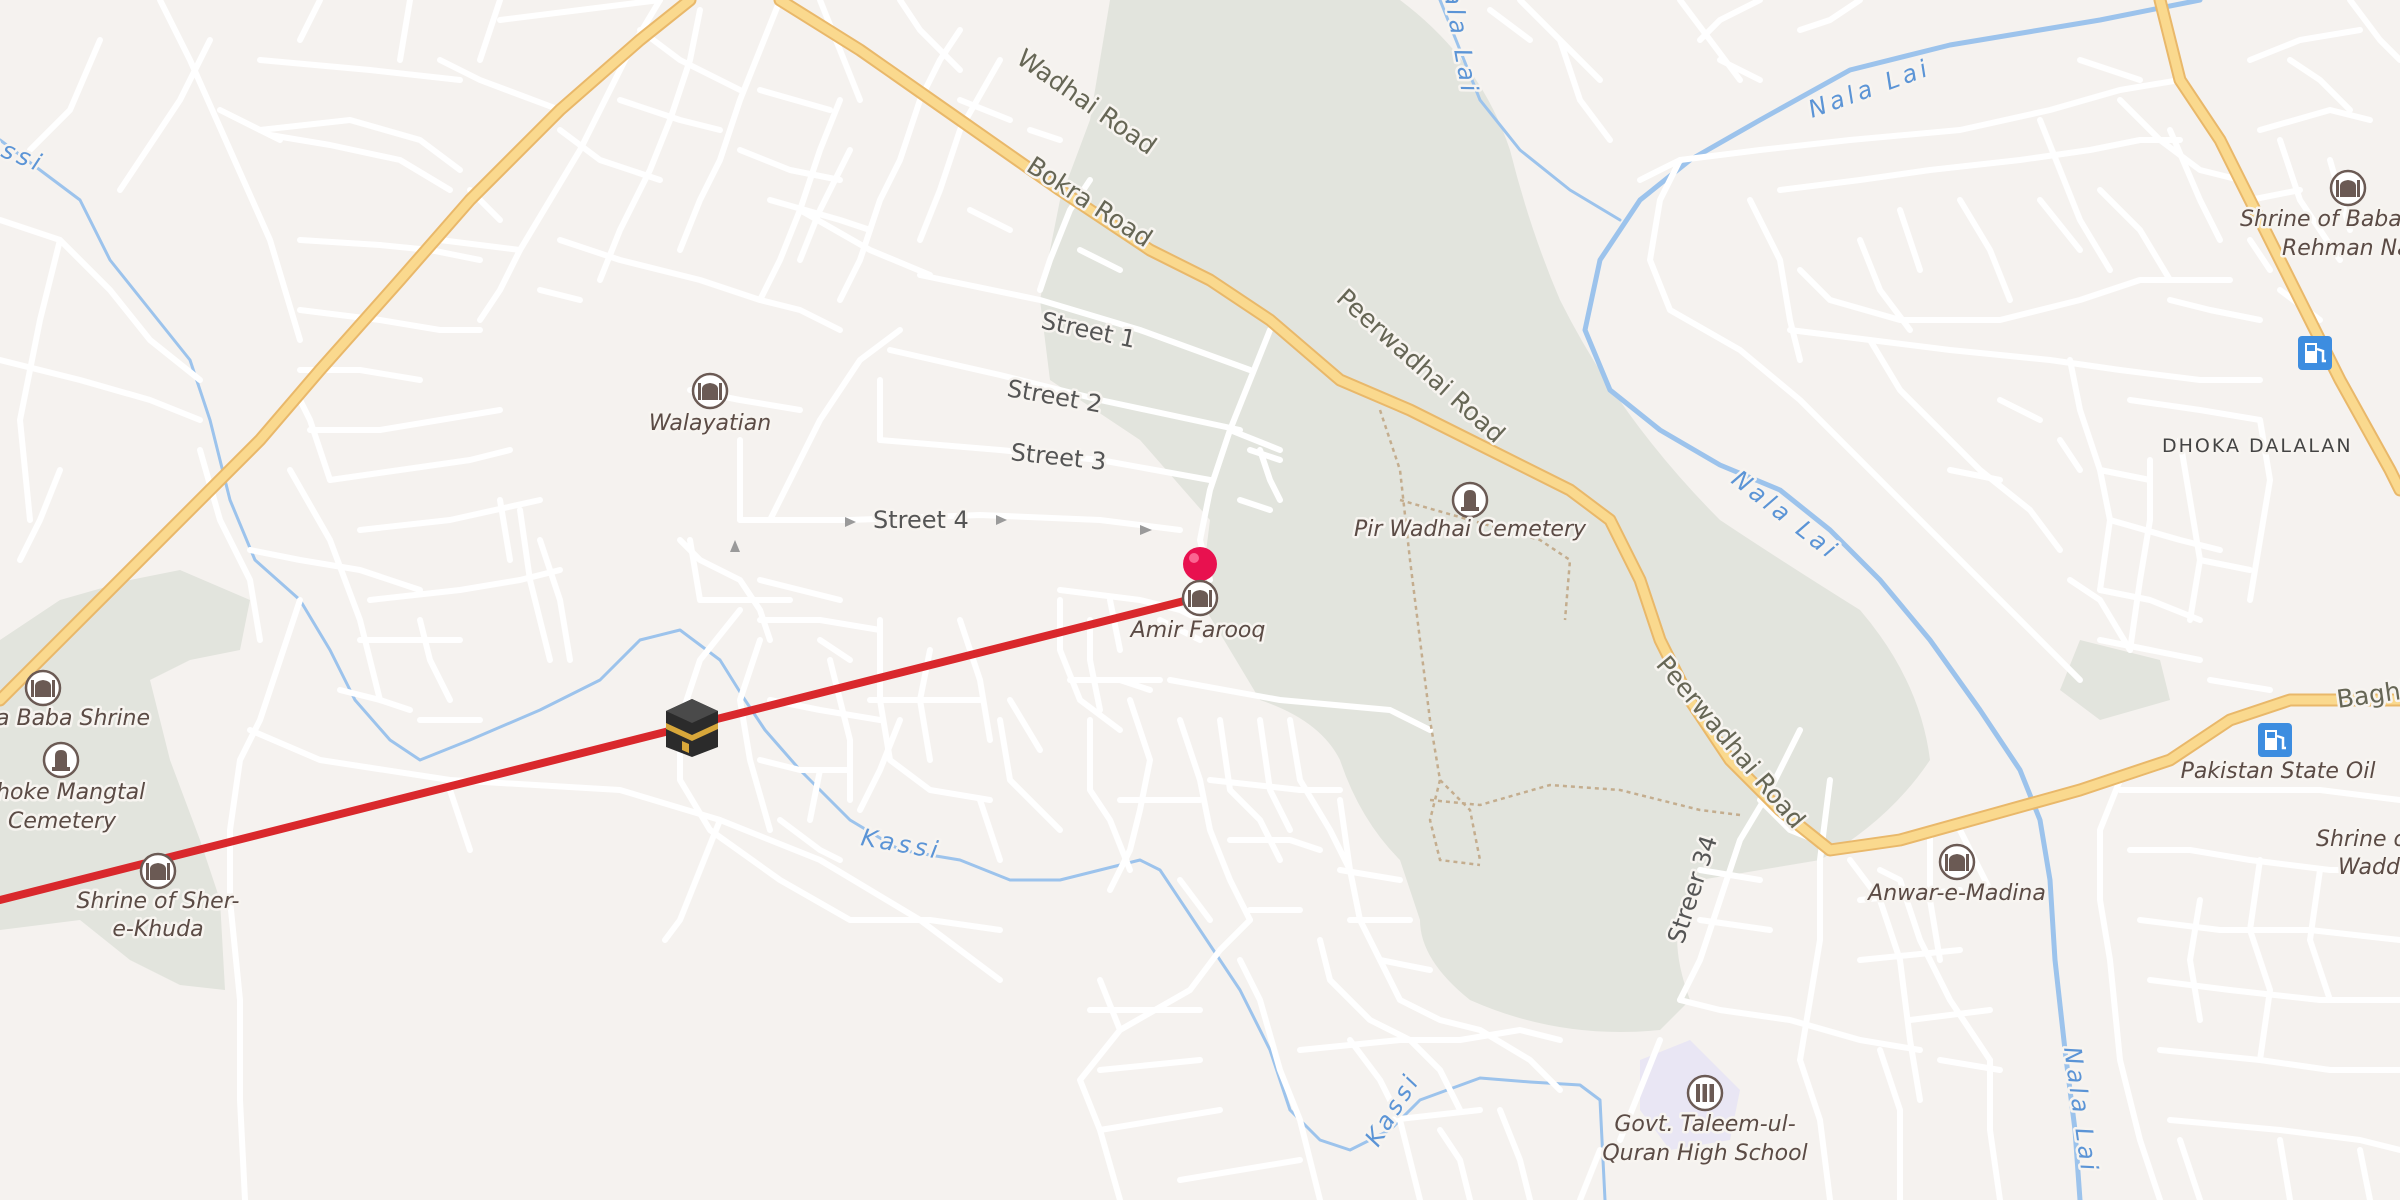 This screenshot has width=2400, height=1200. I want to click on poi-label-shrine-wadd-line1: Shrine of, so click(2358, 839).